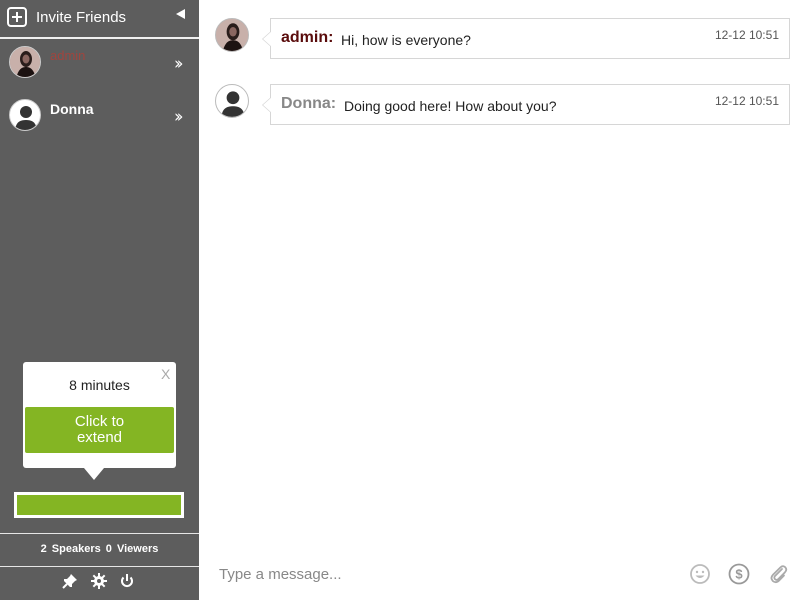  Describe the element at coordinates (99, 421) in the screenshot. I see `extend-label-line1: Click to` at that location.